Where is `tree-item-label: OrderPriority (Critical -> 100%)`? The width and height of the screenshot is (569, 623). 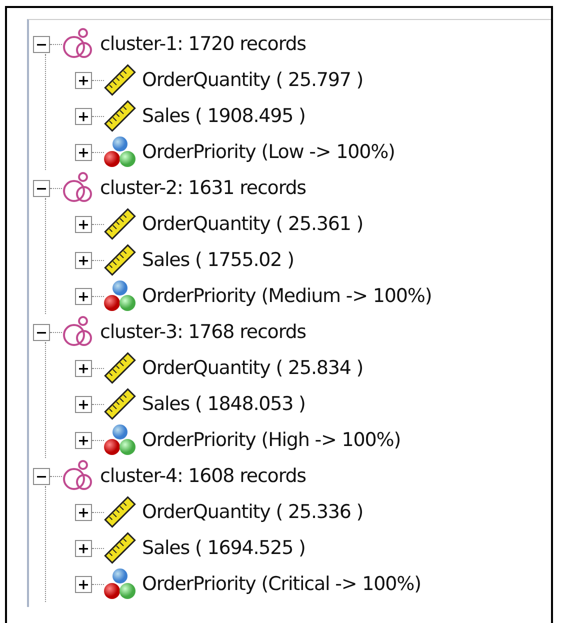 tree-item-label: OrderPriority (Critical -> 100%) is located at coordinates (281, 584).